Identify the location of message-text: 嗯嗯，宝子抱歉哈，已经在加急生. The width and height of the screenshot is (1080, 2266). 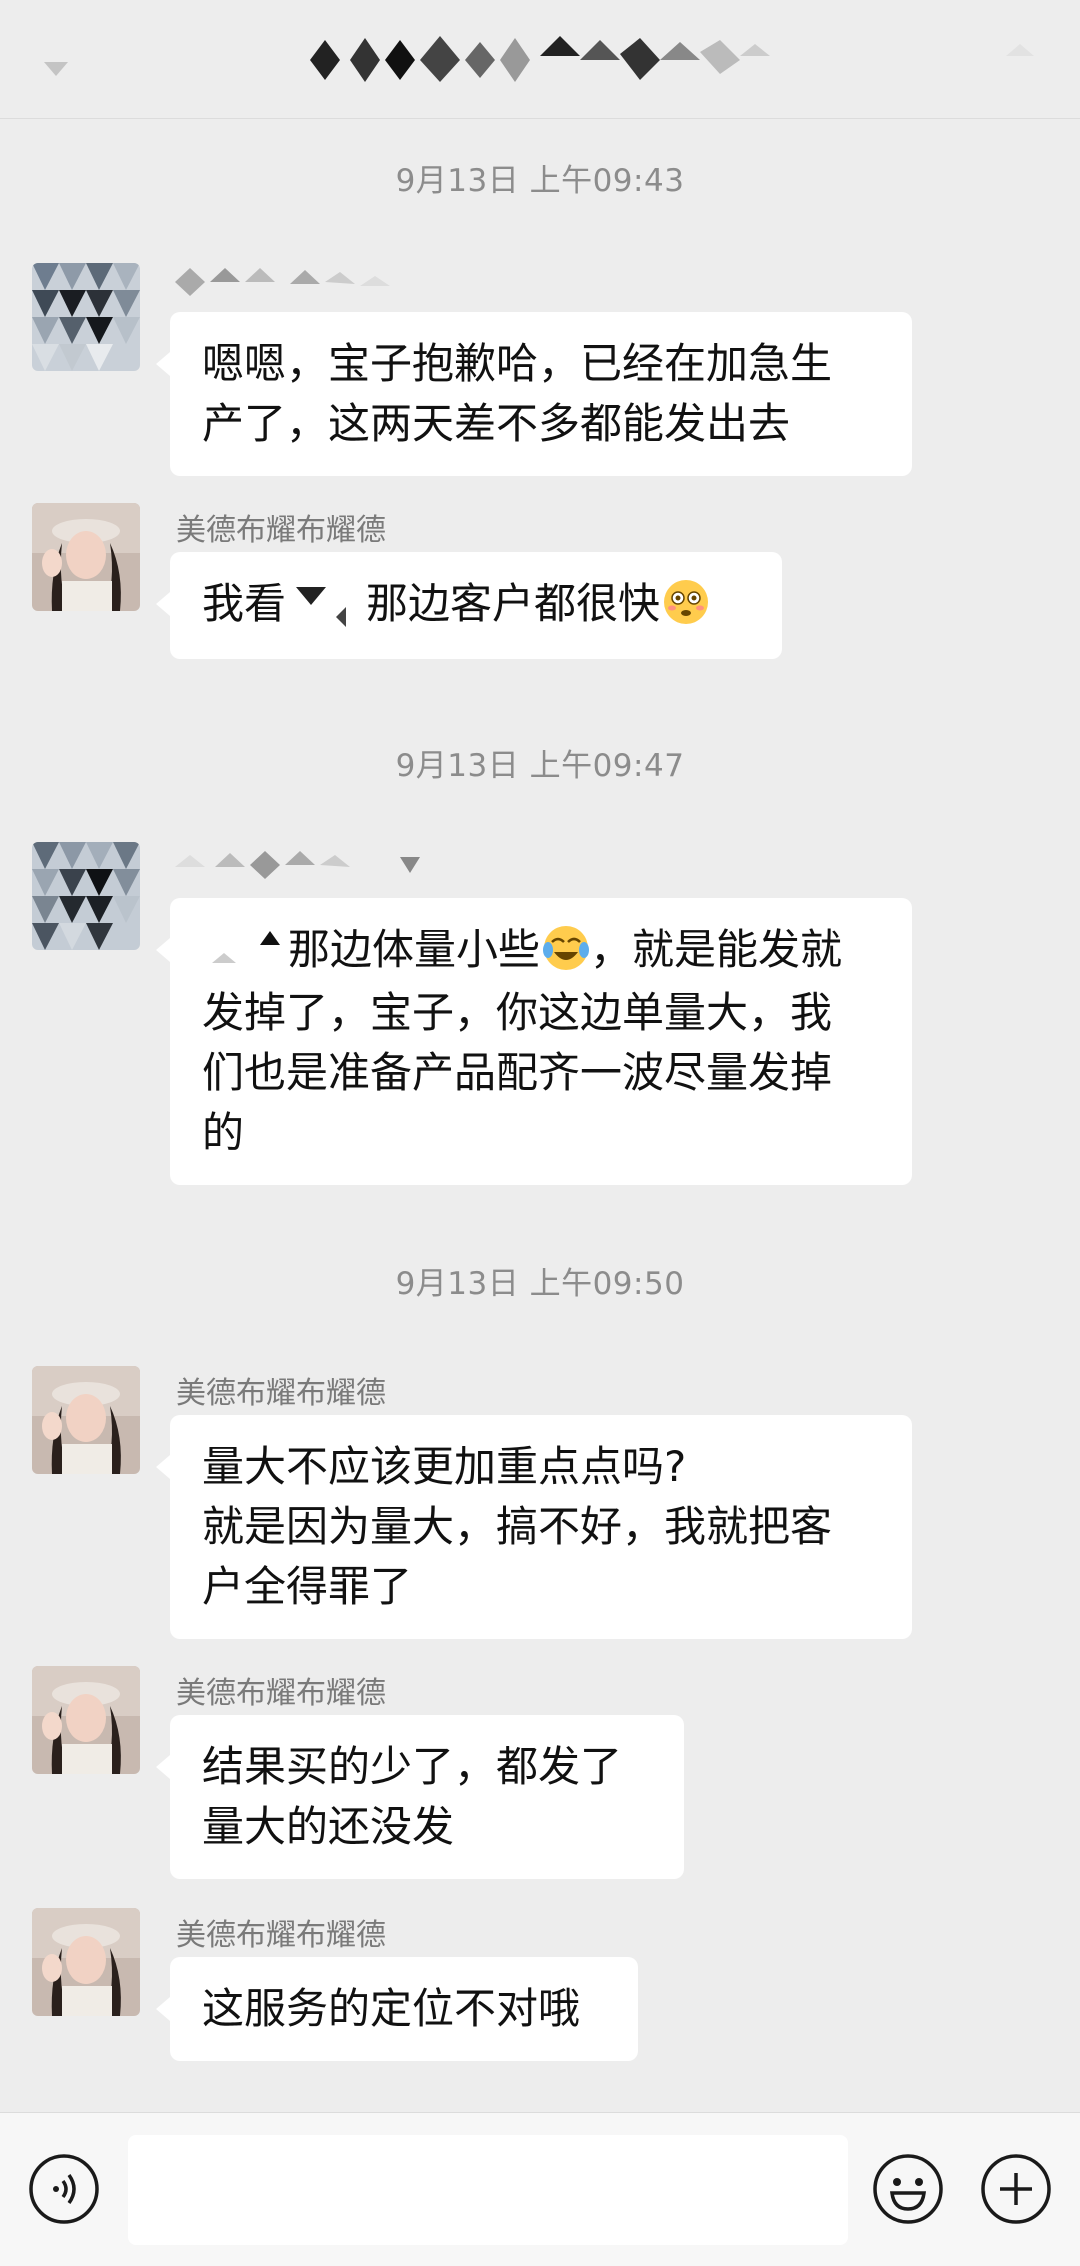
(517, 363).